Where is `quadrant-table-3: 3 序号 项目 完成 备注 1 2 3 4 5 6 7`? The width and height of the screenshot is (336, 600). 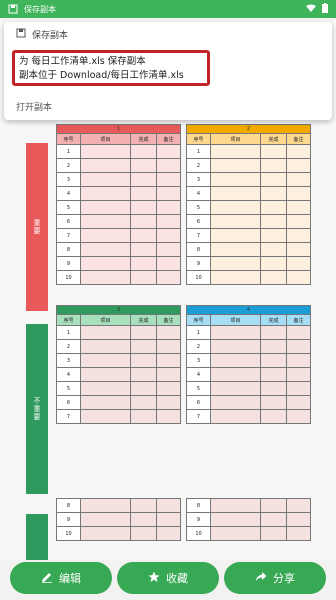
quadrant-table-3: 3 序号 项目 完成 备注 1 2 3 4 5 6 7 is located at coordinates (118, 364).